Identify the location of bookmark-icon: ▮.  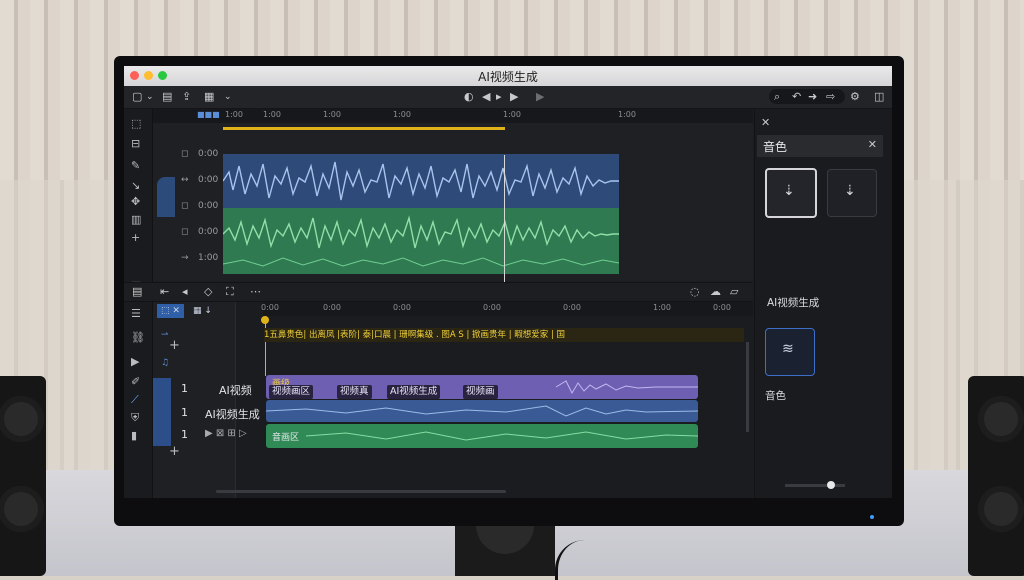
(134, 435).